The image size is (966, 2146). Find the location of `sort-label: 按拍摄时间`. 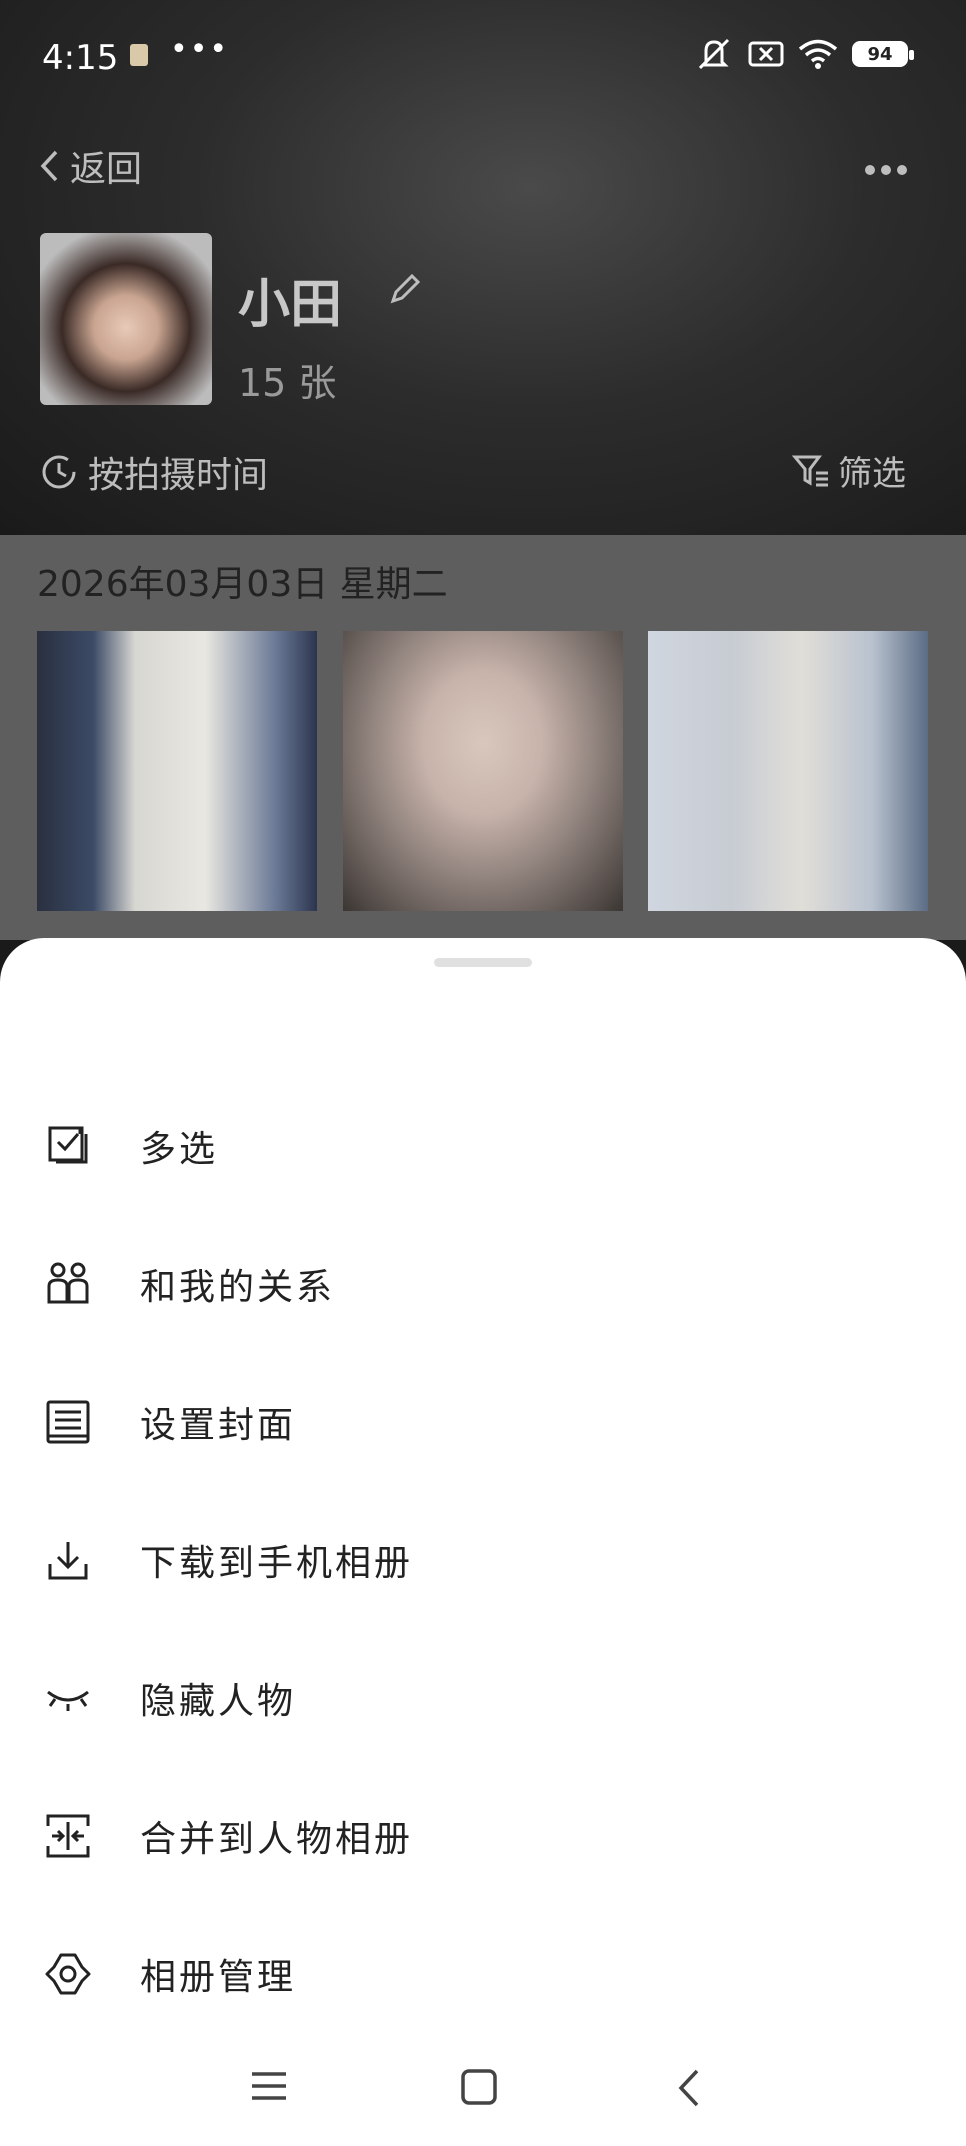

sort-label: 按拍摄时间 is located at coordinates (178, 475).